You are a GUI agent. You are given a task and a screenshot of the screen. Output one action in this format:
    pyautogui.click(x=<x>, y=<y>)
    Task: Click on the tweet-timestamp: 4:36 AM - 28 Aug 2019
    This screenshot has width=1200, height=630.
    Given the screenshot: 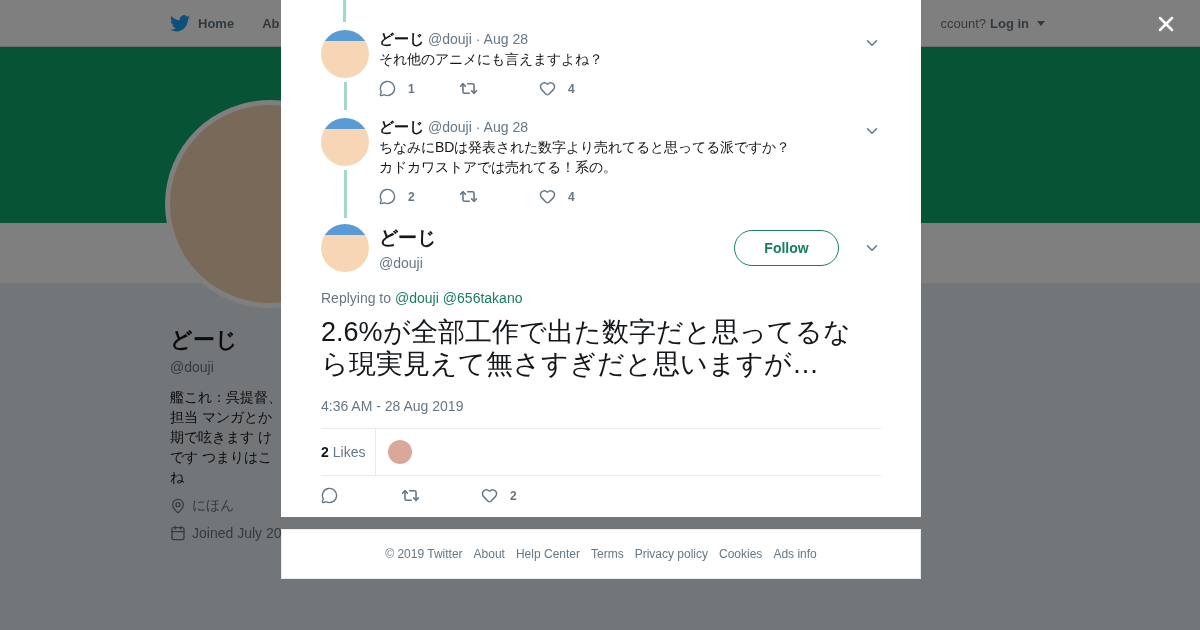 What is the action you would take?
    pyautogui.click(x=393, y=406)
    